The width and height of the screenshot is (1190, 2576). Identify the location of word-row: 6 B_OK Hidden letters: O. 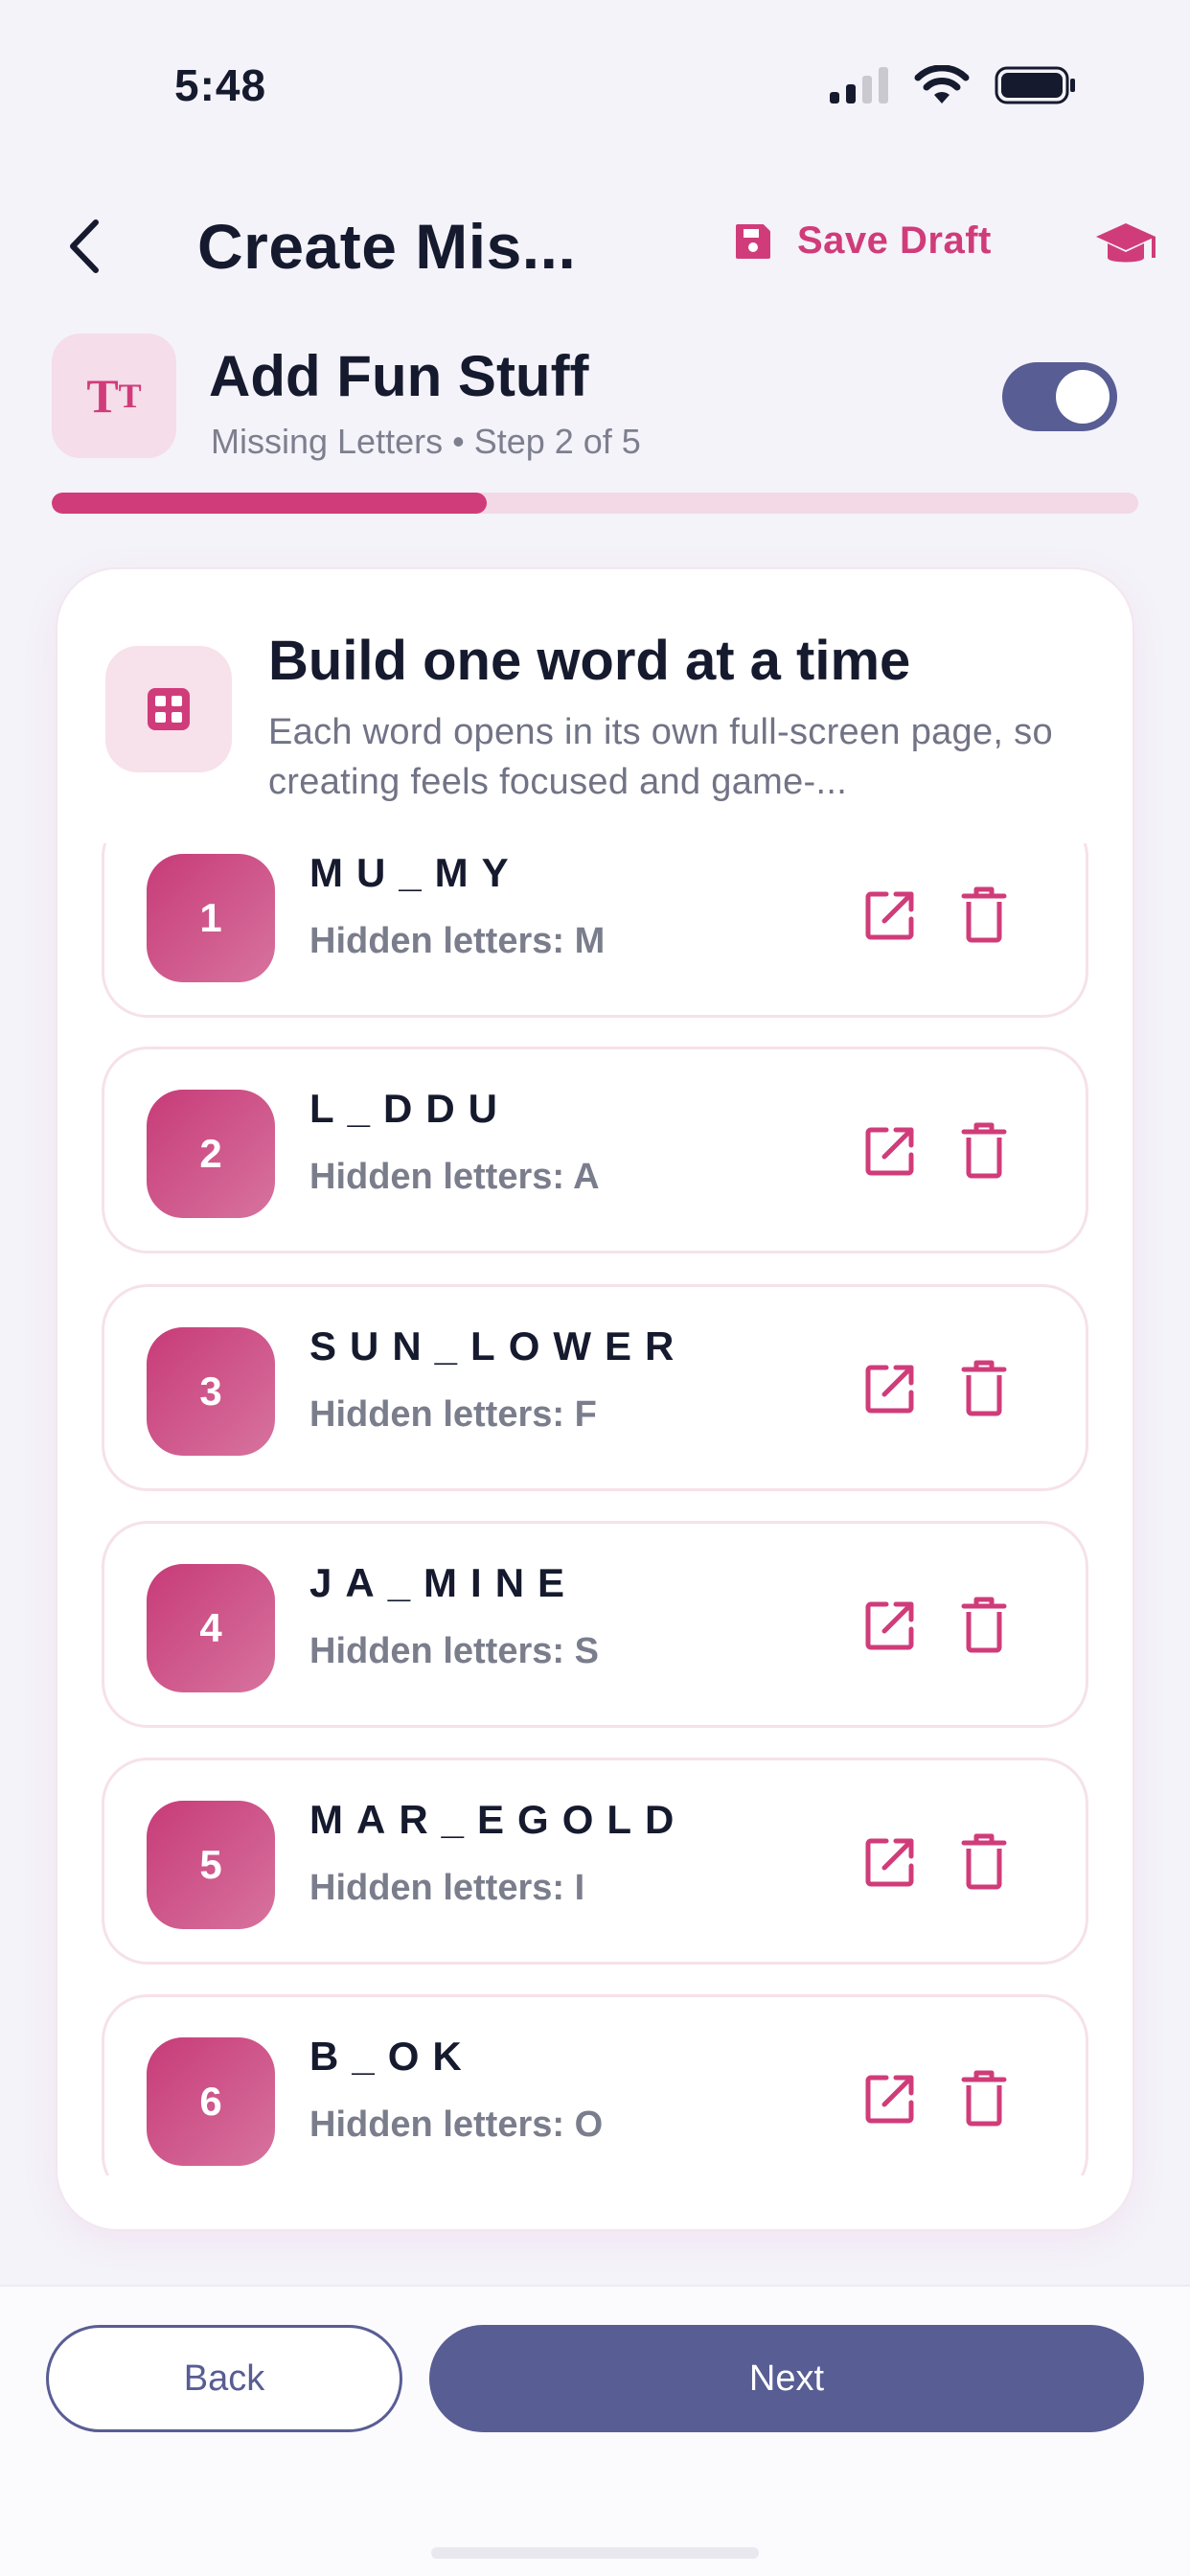
(595, 2084).